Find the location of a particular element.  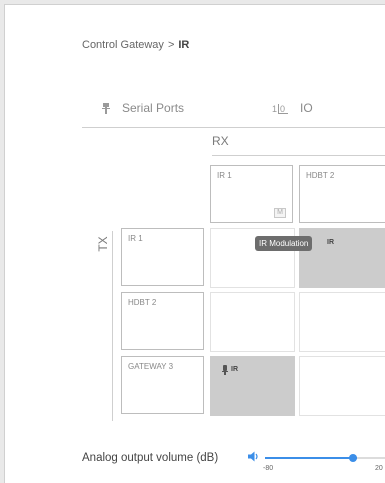

ir-transmitter-icon is located at coordinates (225, 370).